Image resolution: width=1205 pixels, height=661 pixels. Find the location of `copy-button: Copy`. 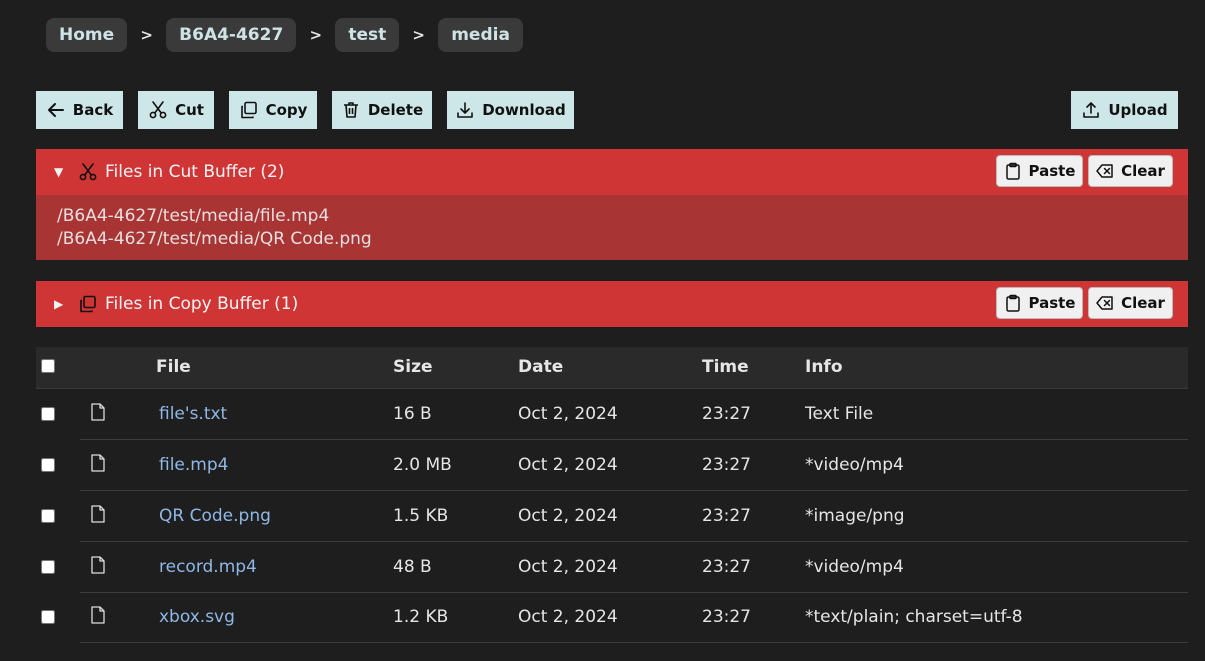

copy-button: Copy is located at coordinates (273, 110).